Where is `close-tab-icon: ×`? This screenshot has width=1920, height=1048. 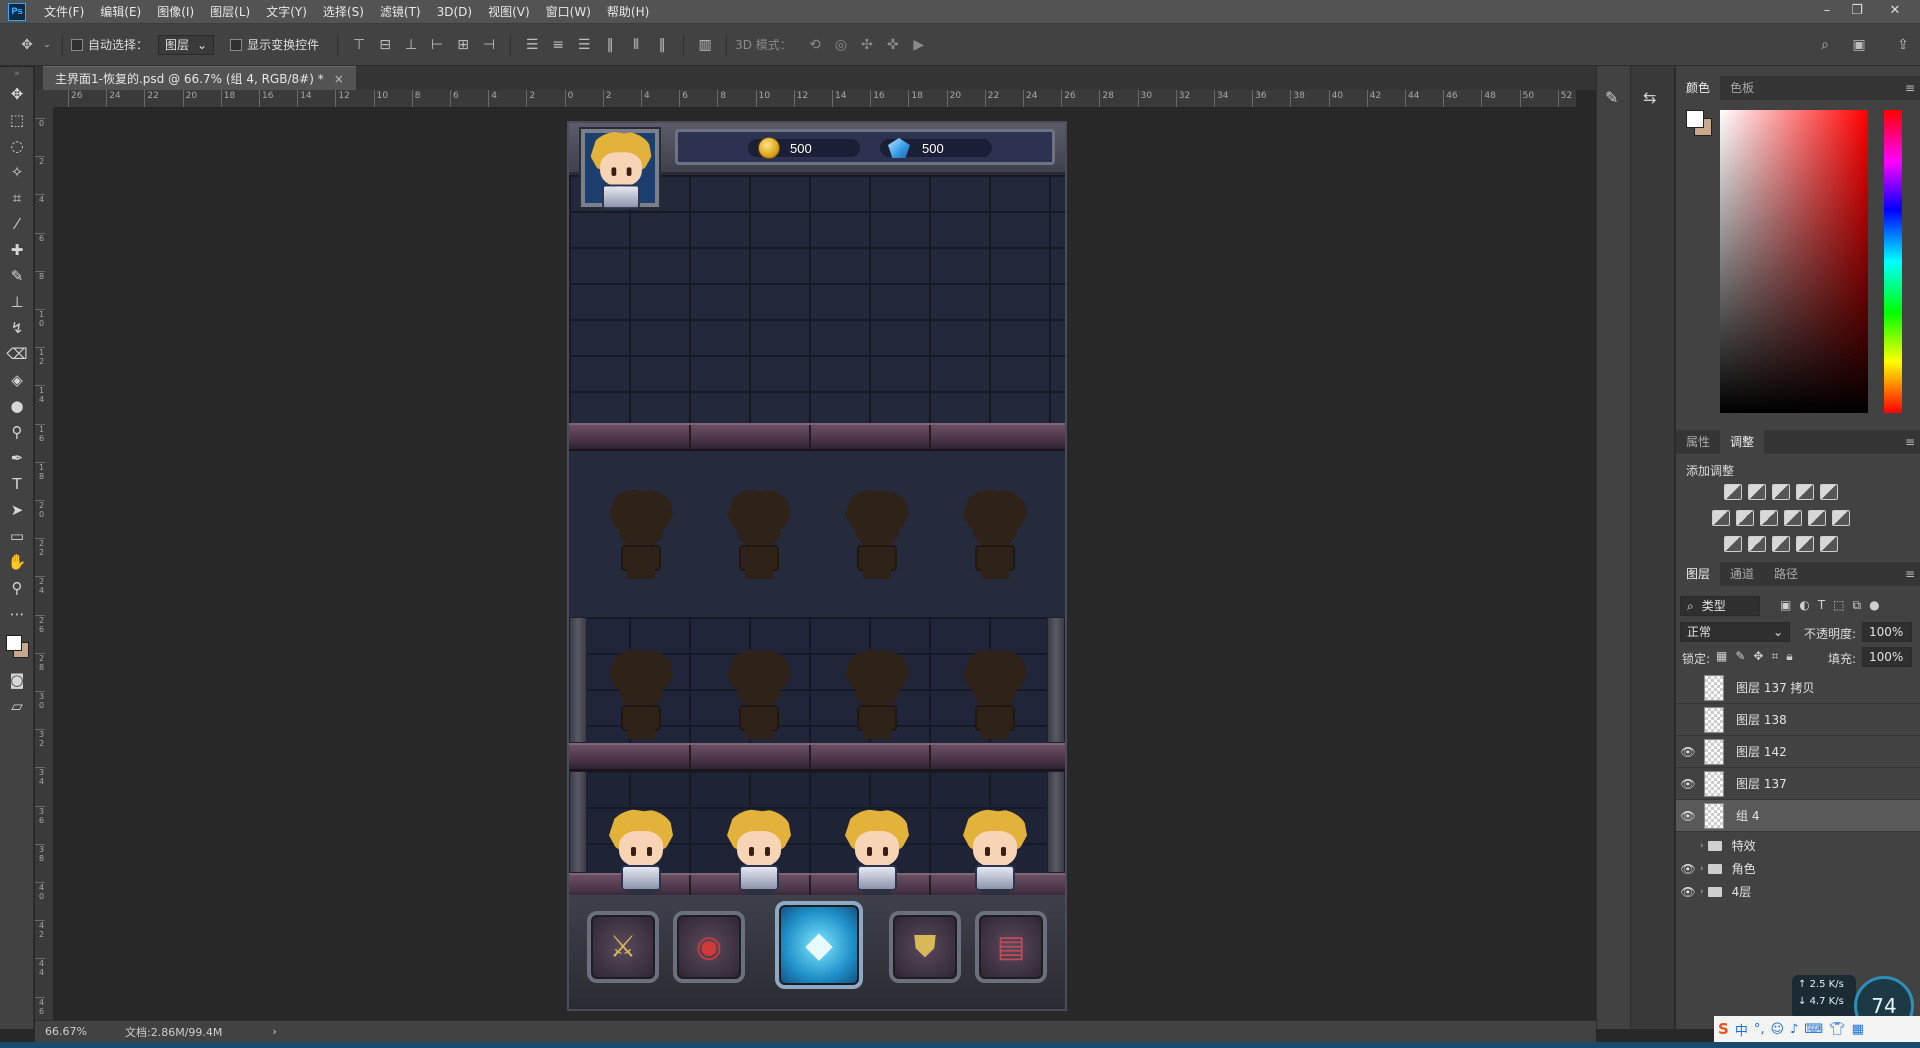
close-tab-icon: × is located at coordinates (339, 79).